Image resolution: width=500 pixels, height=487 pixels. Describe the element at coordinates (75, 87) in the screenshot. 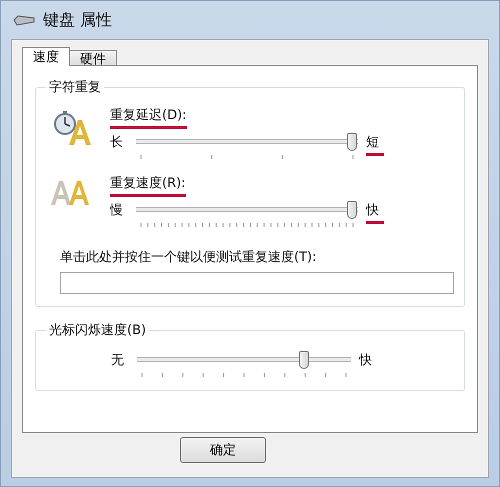

I see `group-title: 字符重复` at that location.